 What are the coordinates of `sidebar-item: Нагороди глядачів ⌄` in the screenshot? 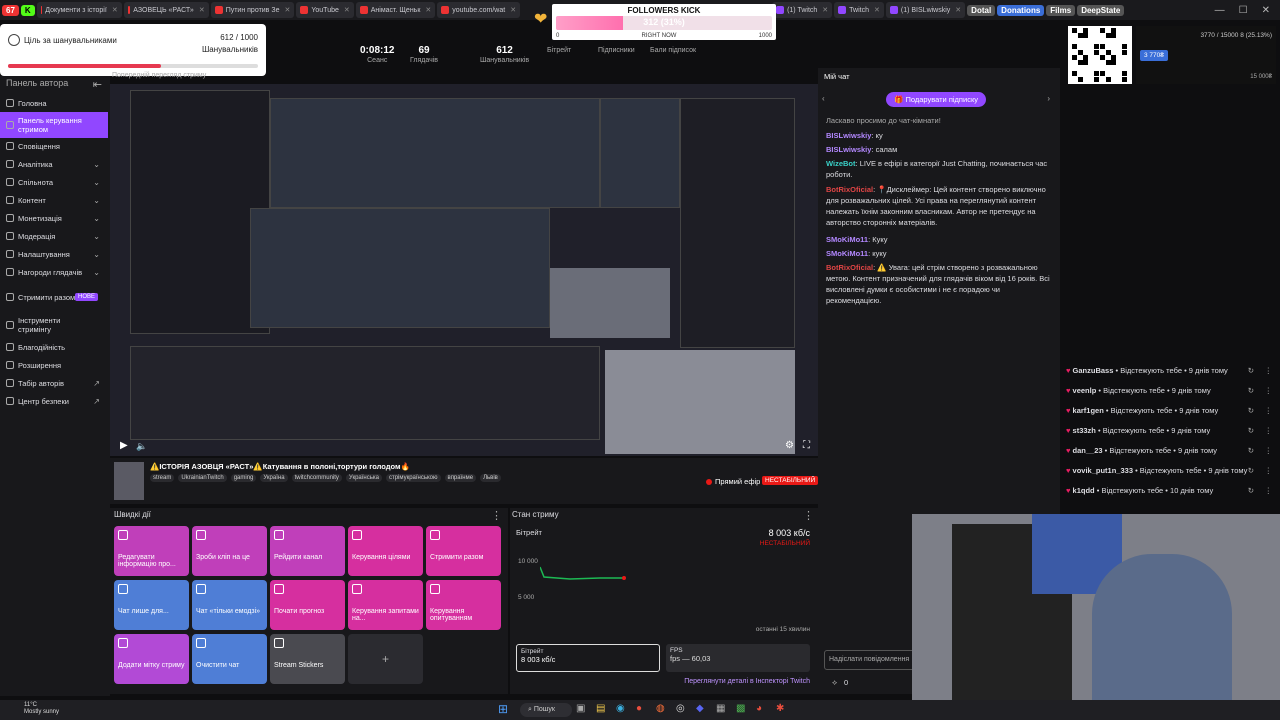 It's located at (54, 272).